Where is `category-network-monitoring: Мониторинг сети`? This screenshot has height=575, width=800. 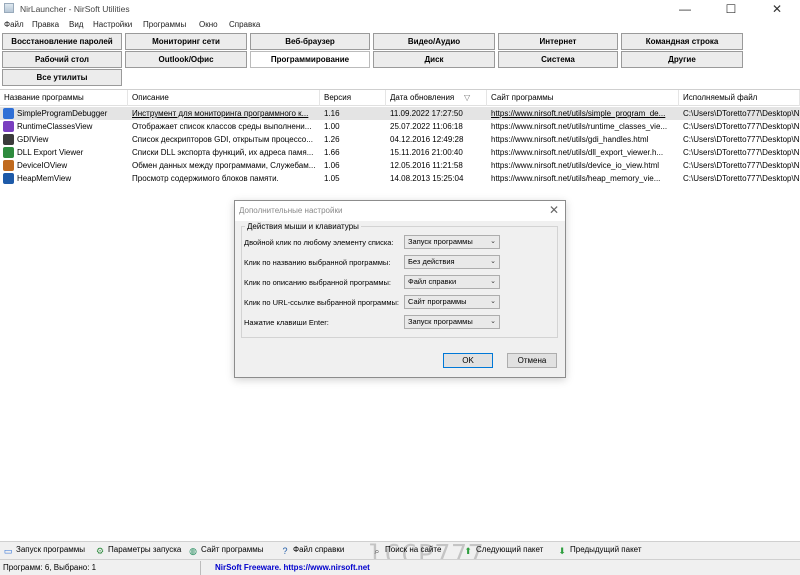 category-network-monitoring: Мониторинг сети is located at coordinates (186, 41).